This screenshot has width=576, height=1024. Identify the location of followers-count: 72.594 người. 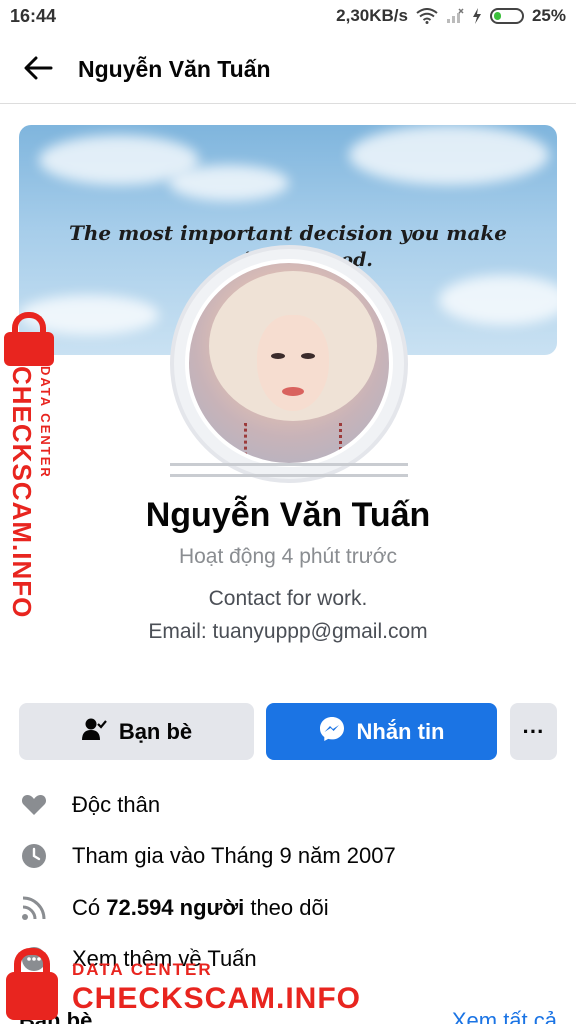
(175, 907).